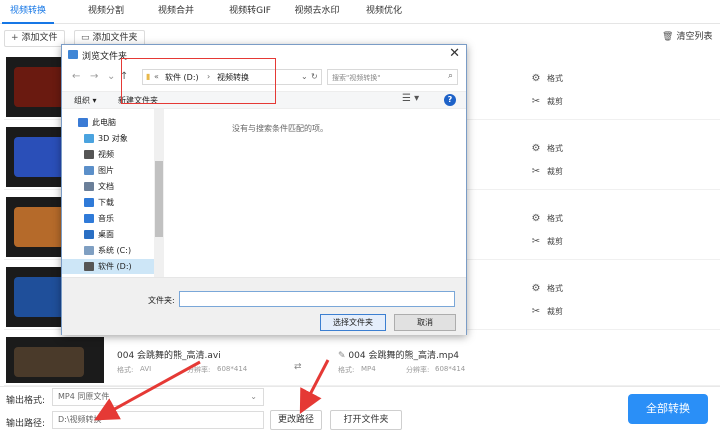 The height and width of the screenshot is (432, 720). I want to click on select-folder-button: 选择文件夹, so click(353, 322).